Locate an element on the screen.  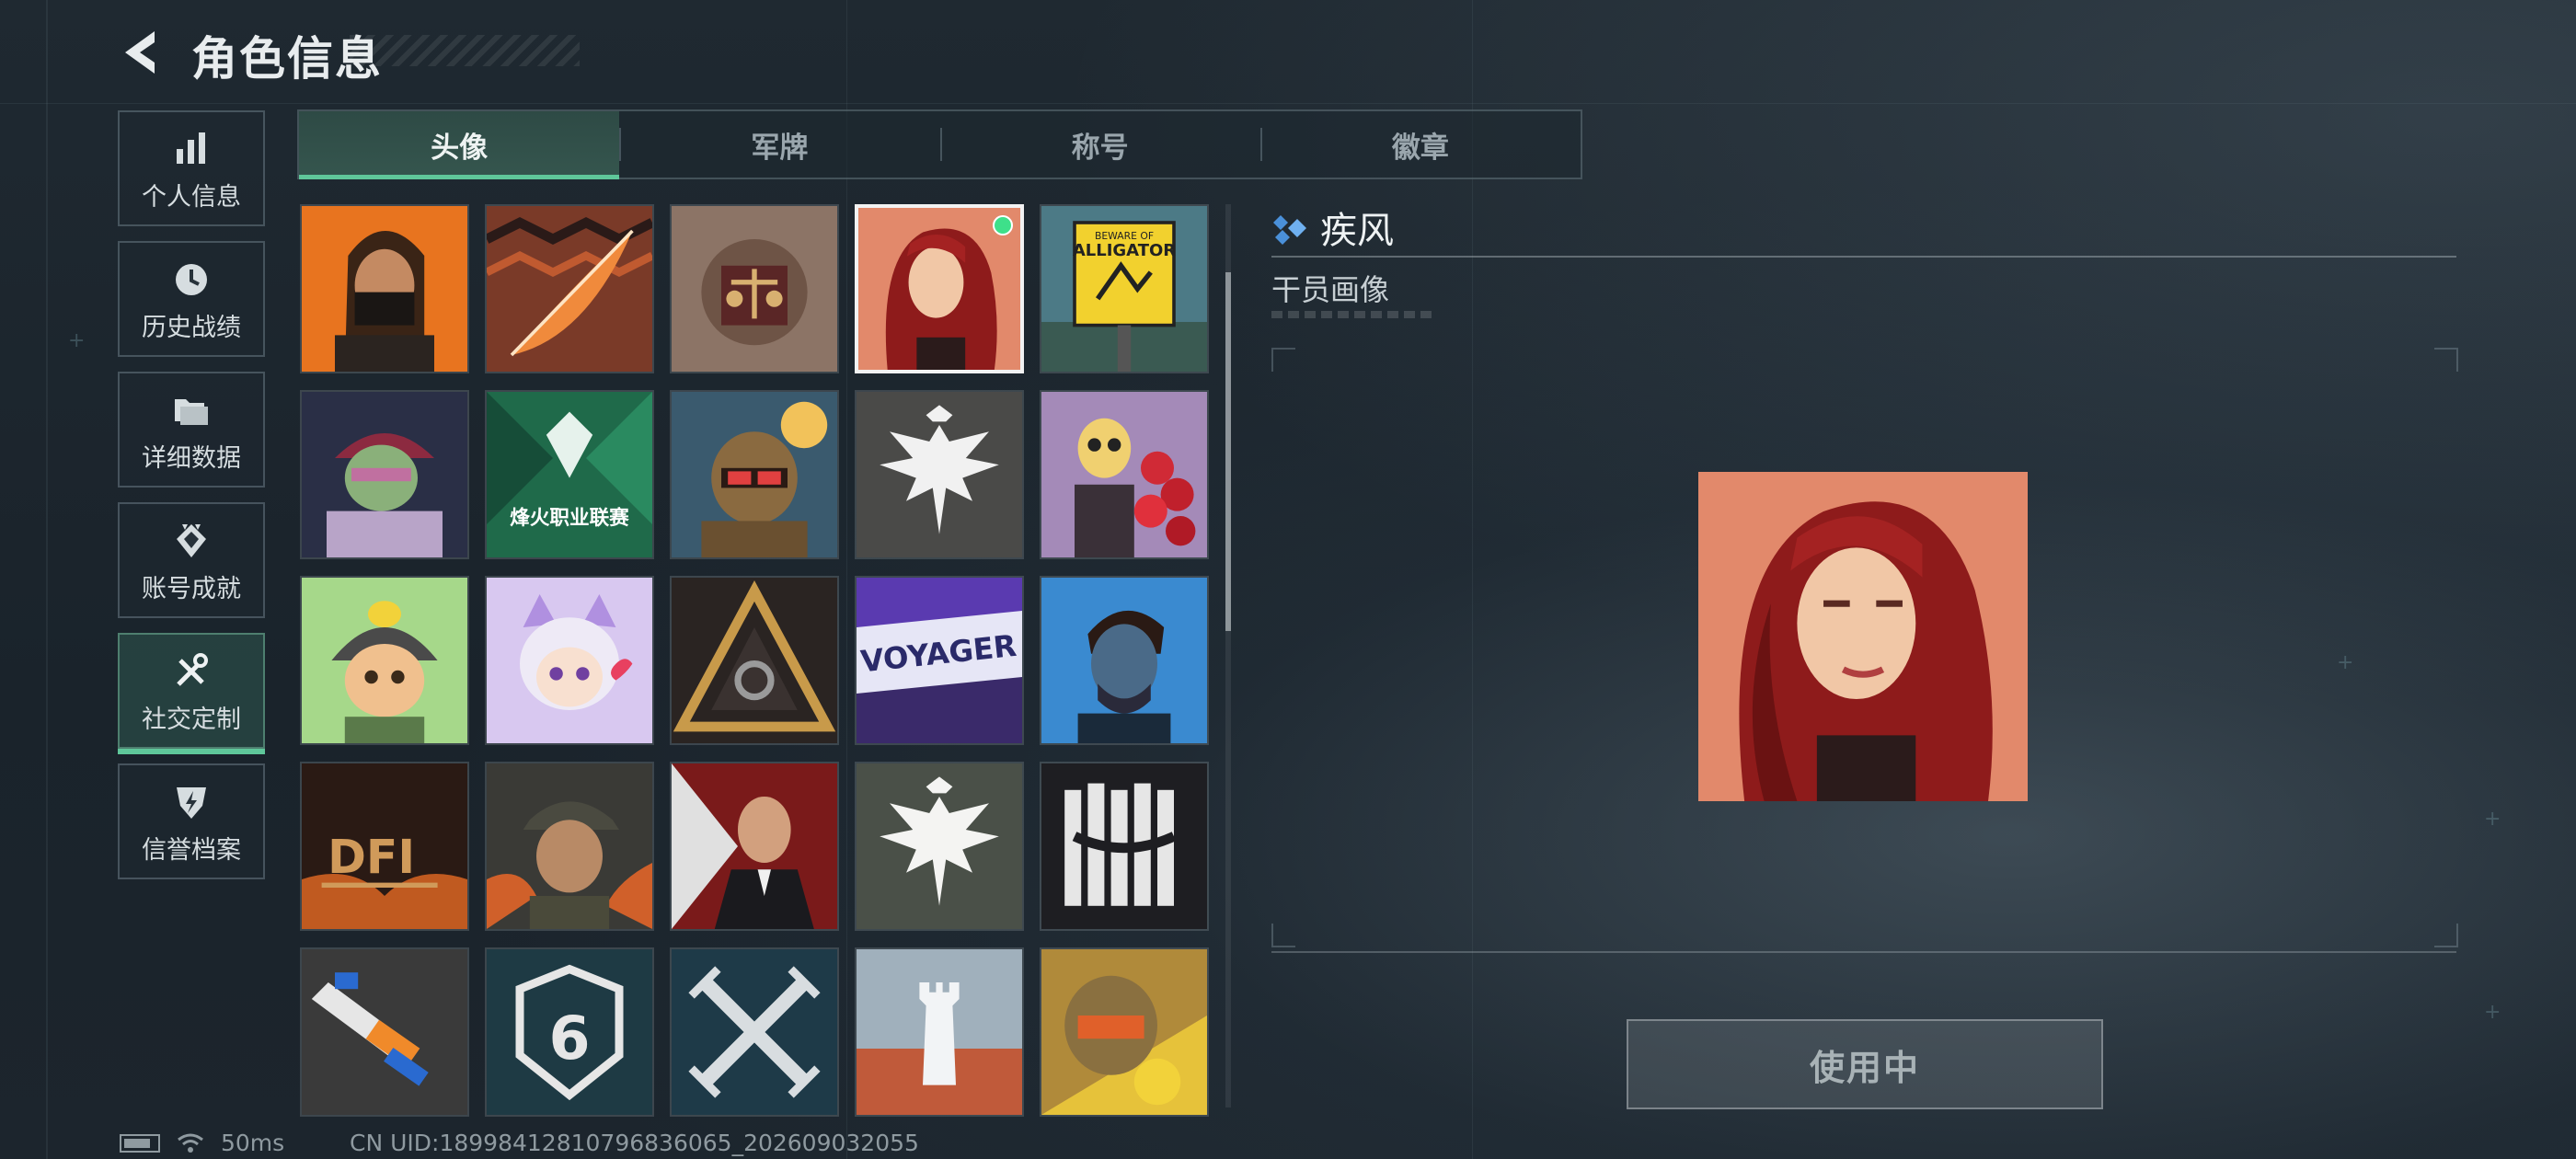
in-use-button: 使用中 is located at coordinates (1865, 1064).